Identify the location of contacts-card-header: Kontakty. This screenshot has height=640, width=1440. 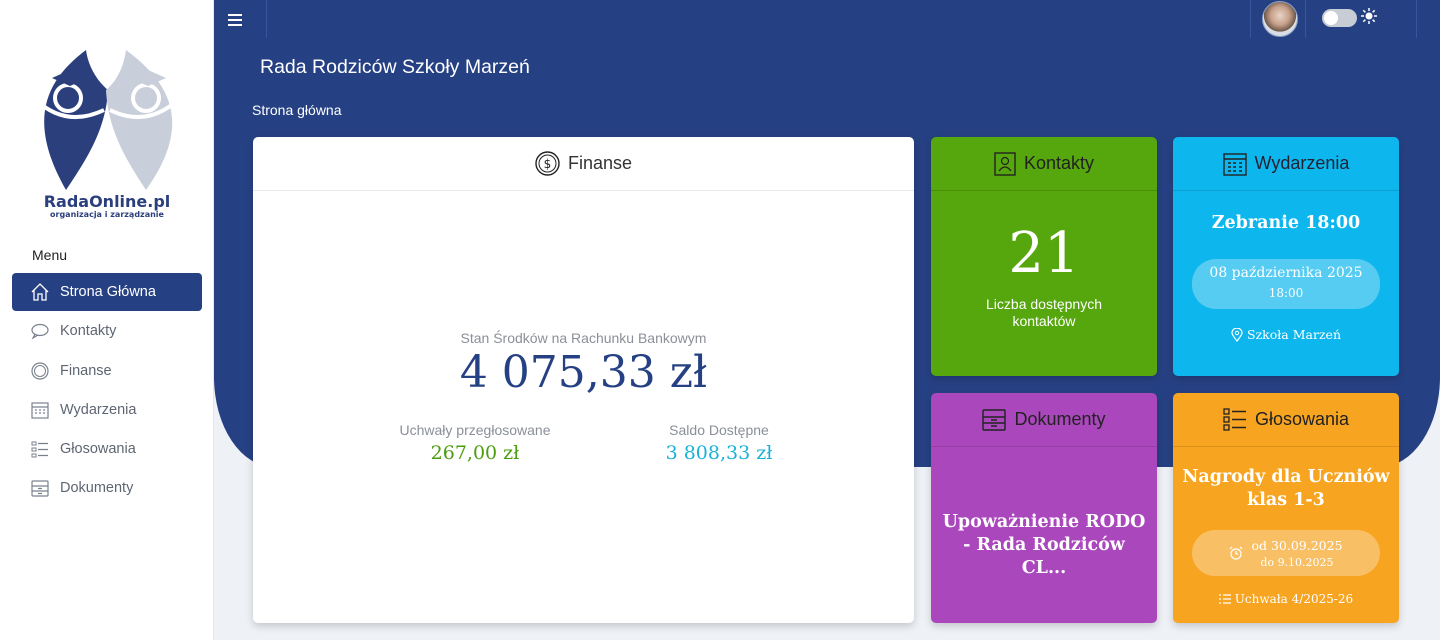
(1044, 164).